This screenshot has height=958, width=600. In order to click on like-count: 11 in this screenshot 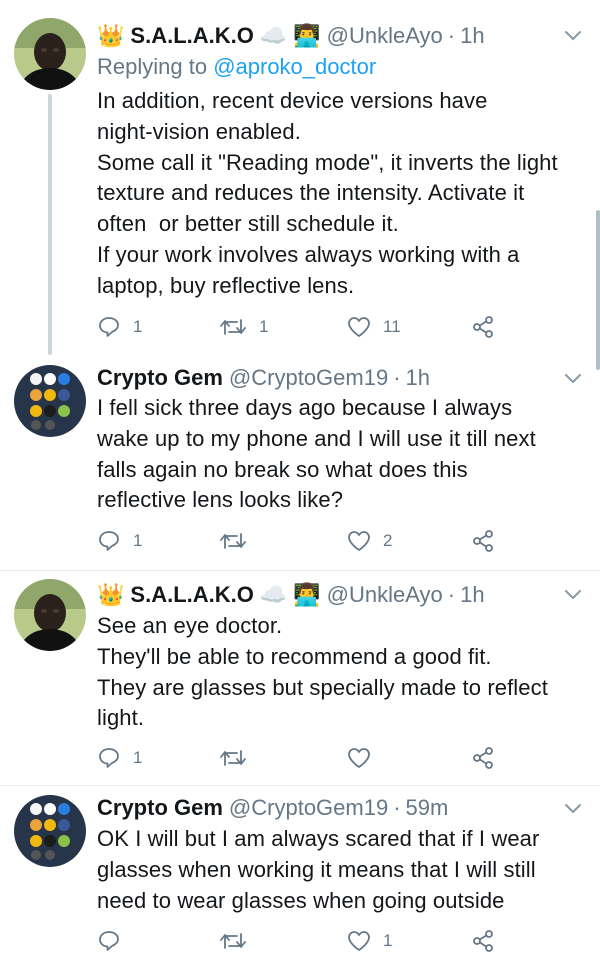, I will do `click(392, 326)`.